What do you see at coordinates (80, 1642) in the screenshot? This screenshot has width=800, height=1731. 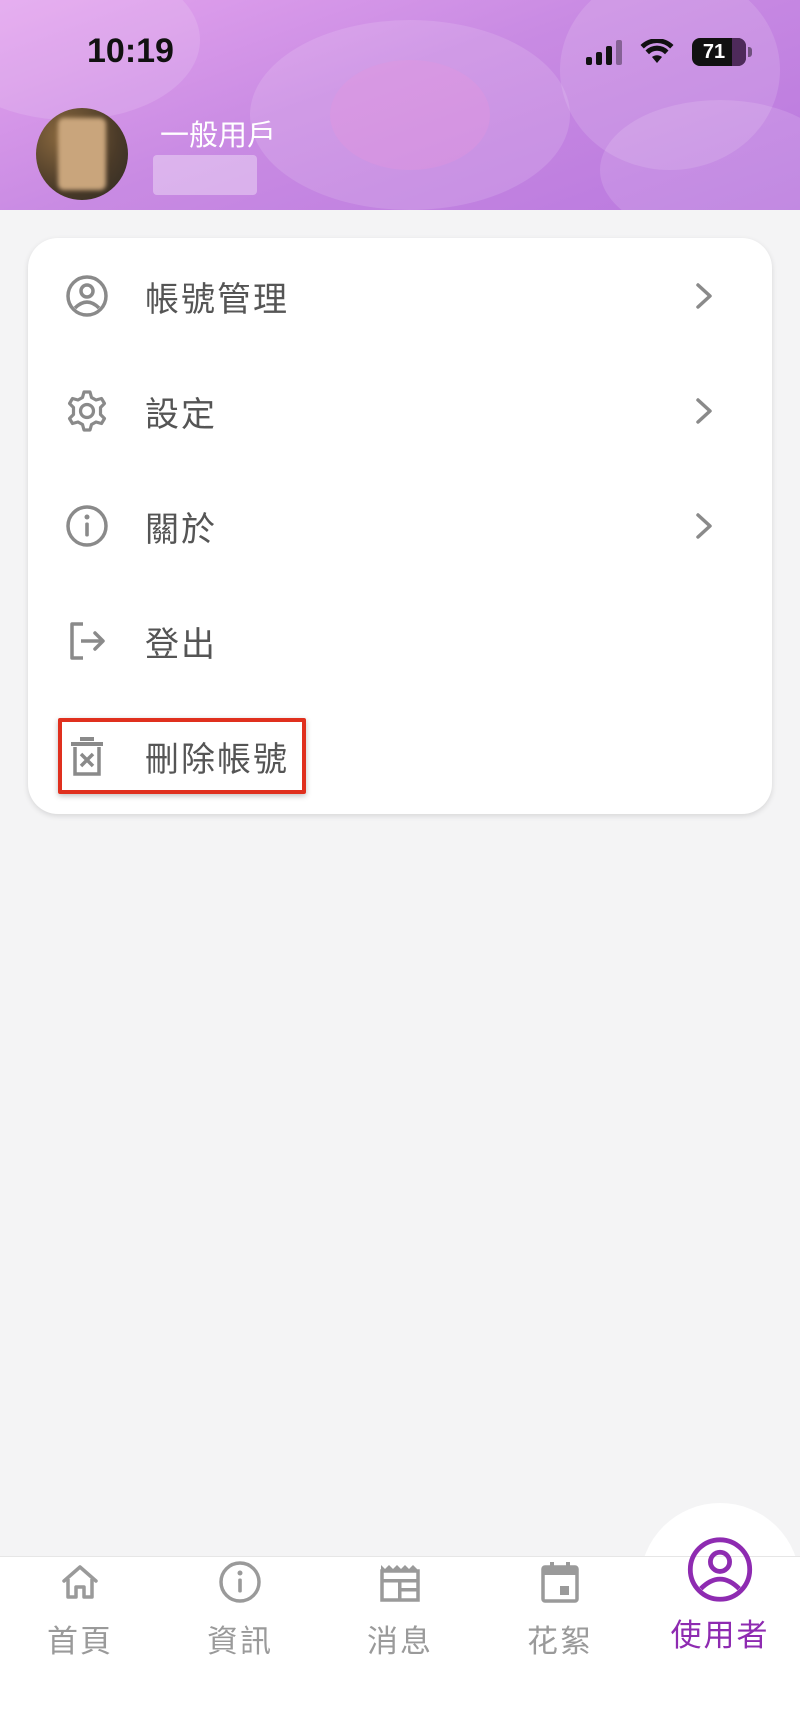 I see `tab-label: 首頁` at bounding box center [80, 1642].